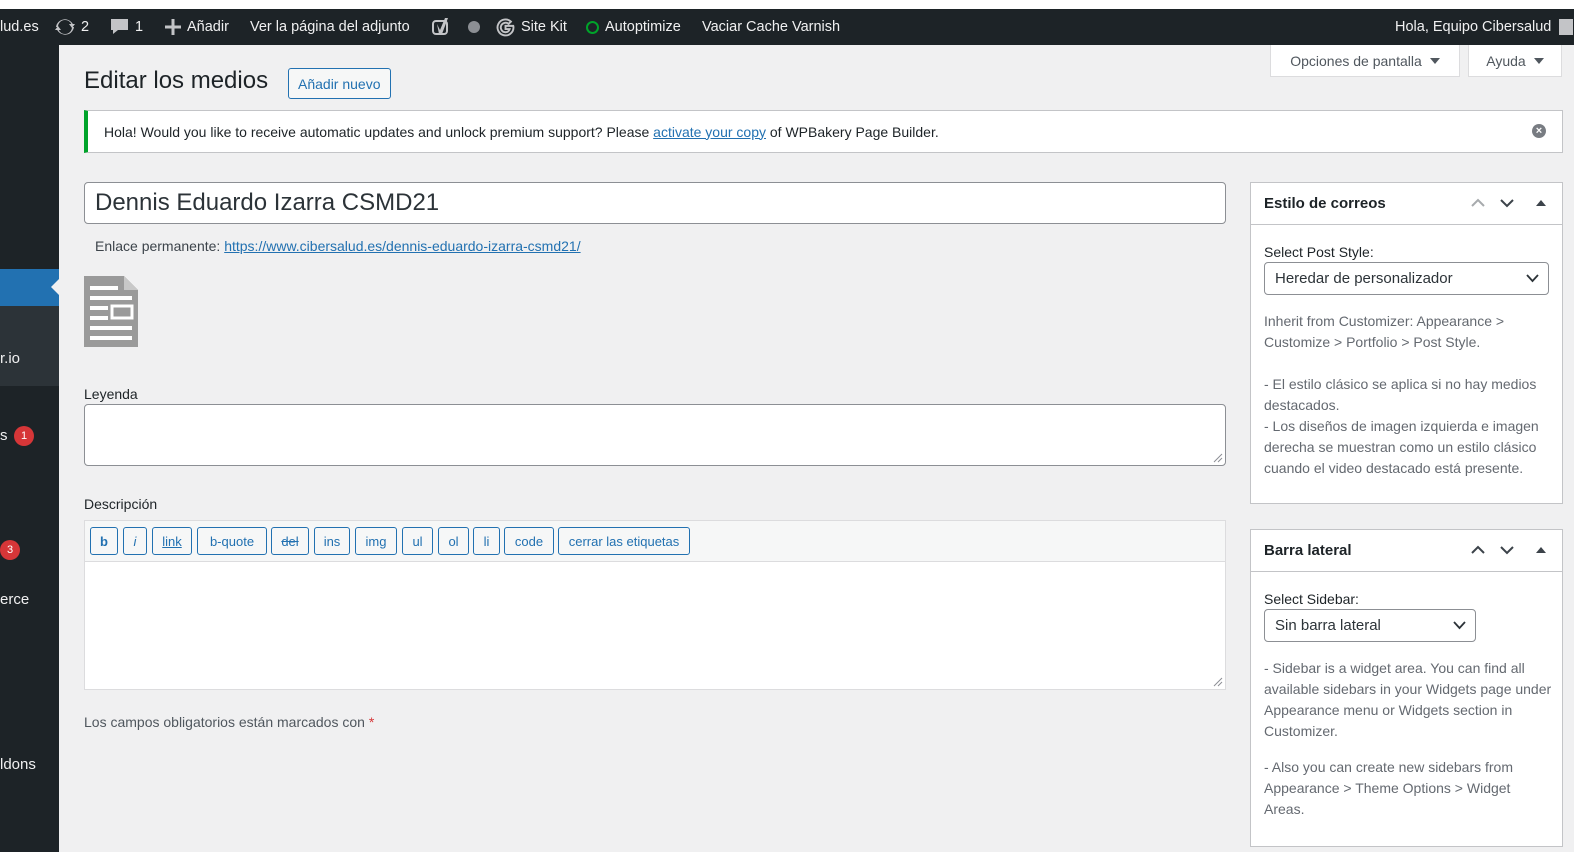 The height and width of the screenshot is (852, 1574). I want to click on caption-label: Leyenda, so click(111, 394).